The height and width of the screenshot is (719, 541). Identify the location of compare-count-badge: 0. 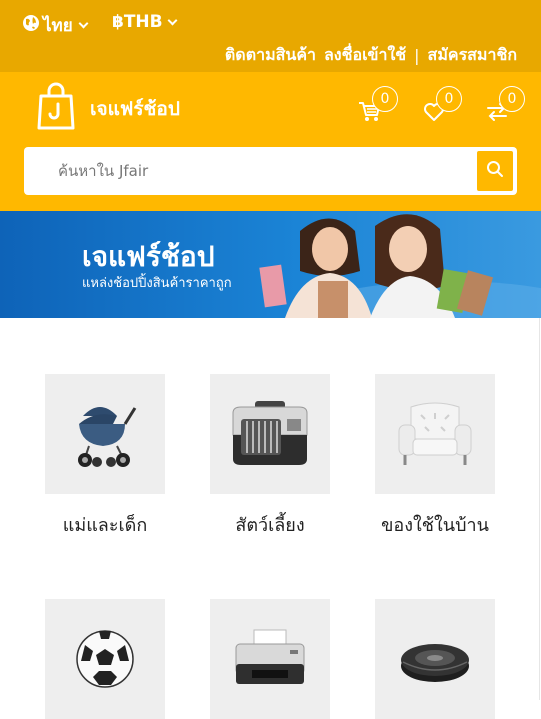
(512, 99).